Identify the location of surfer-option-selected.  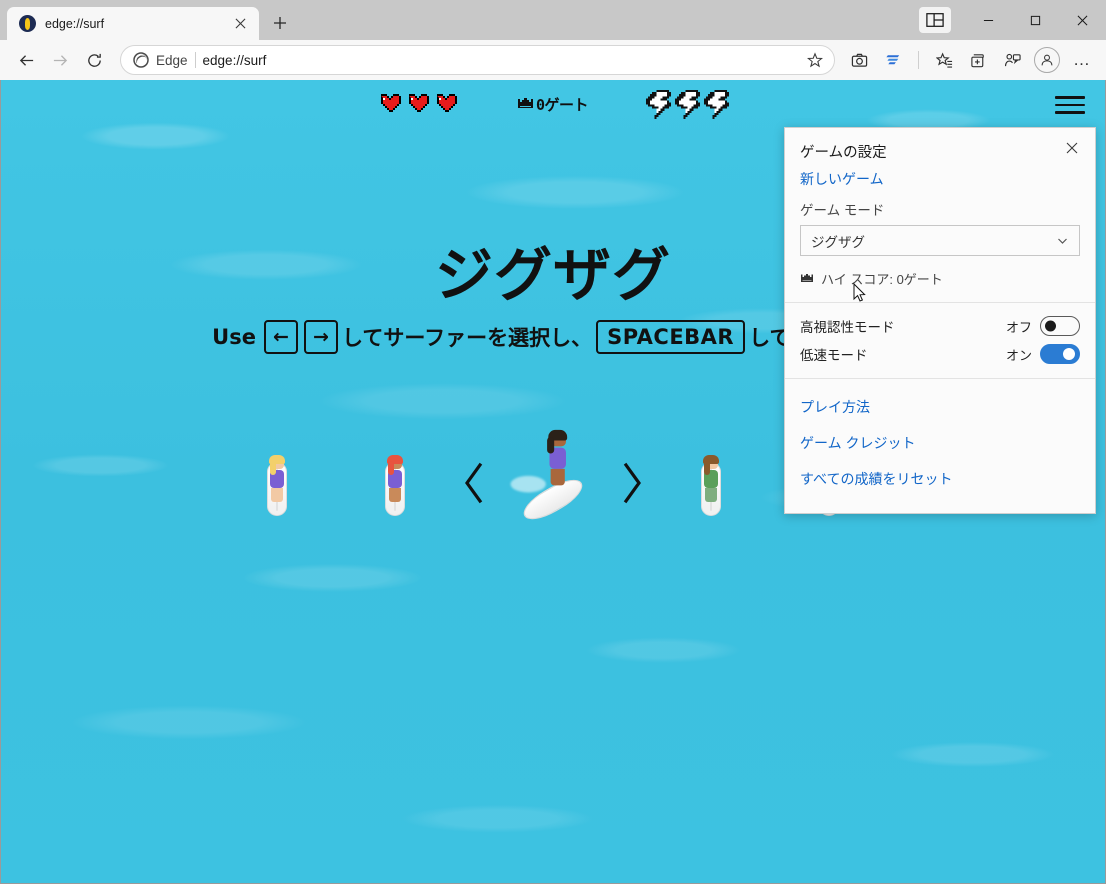
(553, 478).